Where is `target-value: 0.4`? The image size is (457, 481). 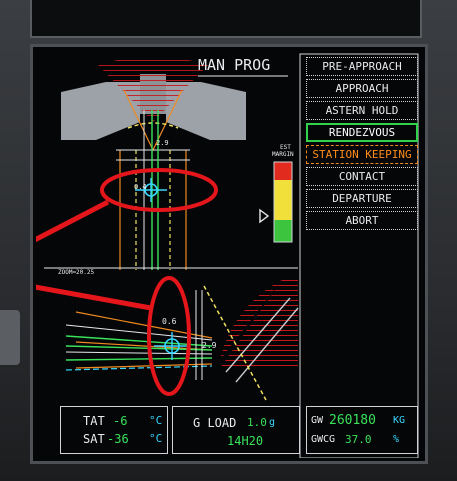
target-value: 0.4 is located at coordinates (140, 187).